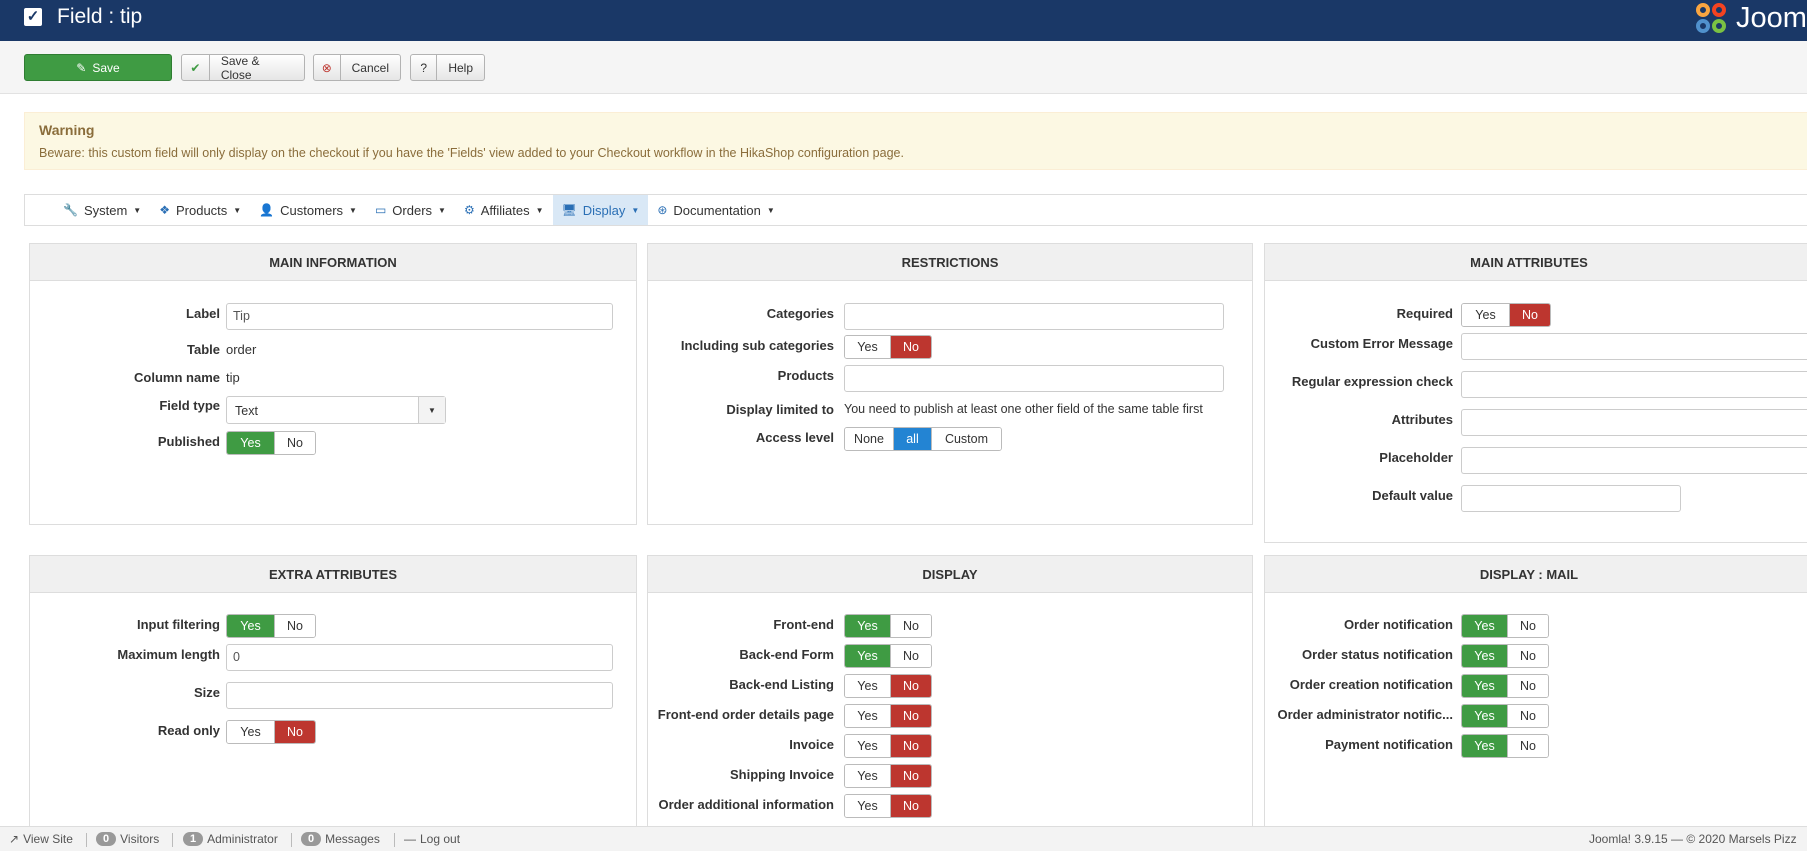  Describe the element at coordinates (419, 657) in the screenshot. I see `max-length-input: 0` at that location.